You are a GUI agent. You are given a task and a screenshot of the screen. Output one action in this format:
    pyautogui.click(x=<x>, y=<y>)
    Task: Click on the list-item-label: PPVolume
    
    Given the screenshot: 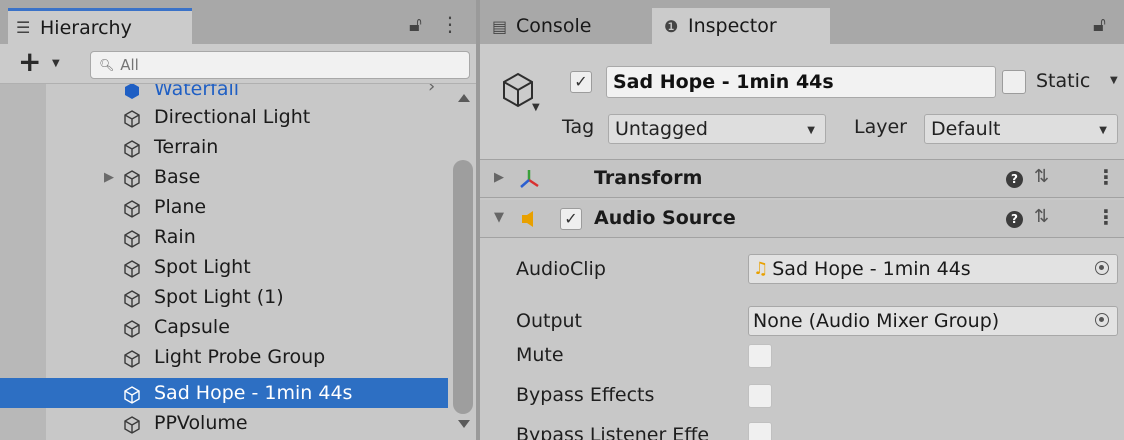 What is the action you would take?
    pyautogui.click(x=201, y=423)
    